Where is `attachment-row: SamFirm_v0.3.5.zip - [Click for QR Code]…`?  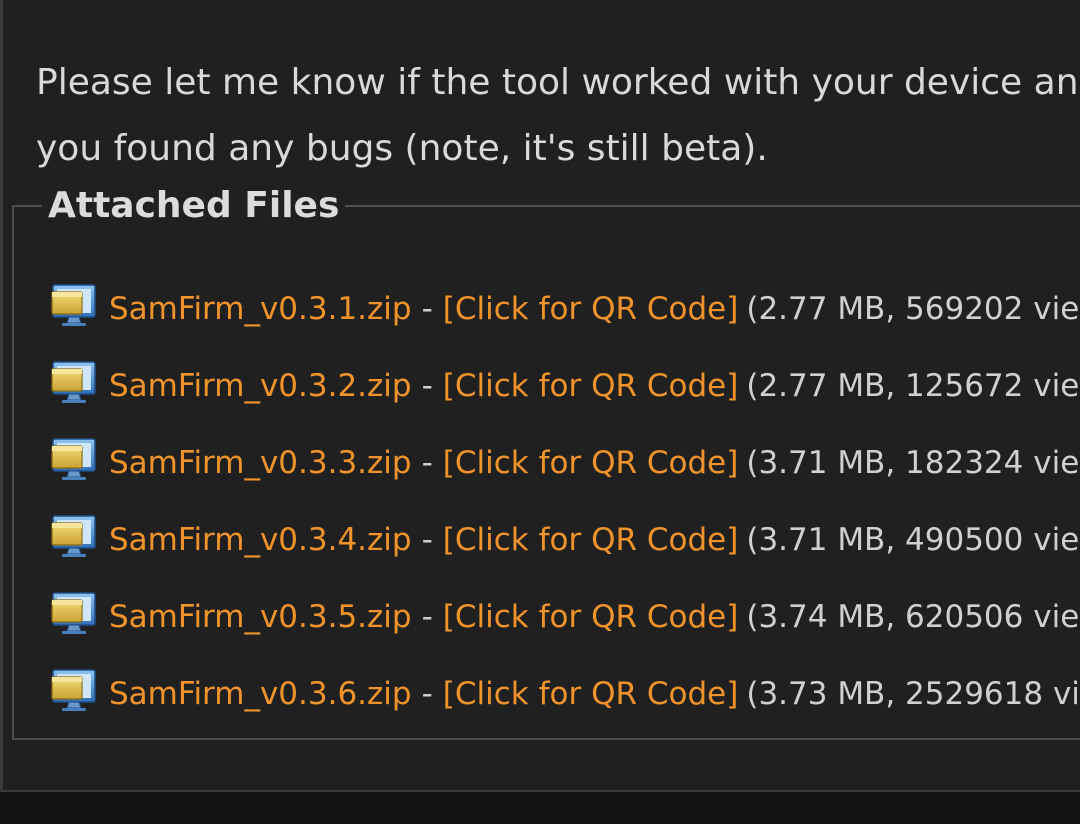 attachment-row: SamFirm_v0.3.5.zip - [Click for QR Code]… is located at coordinates (564, 616).